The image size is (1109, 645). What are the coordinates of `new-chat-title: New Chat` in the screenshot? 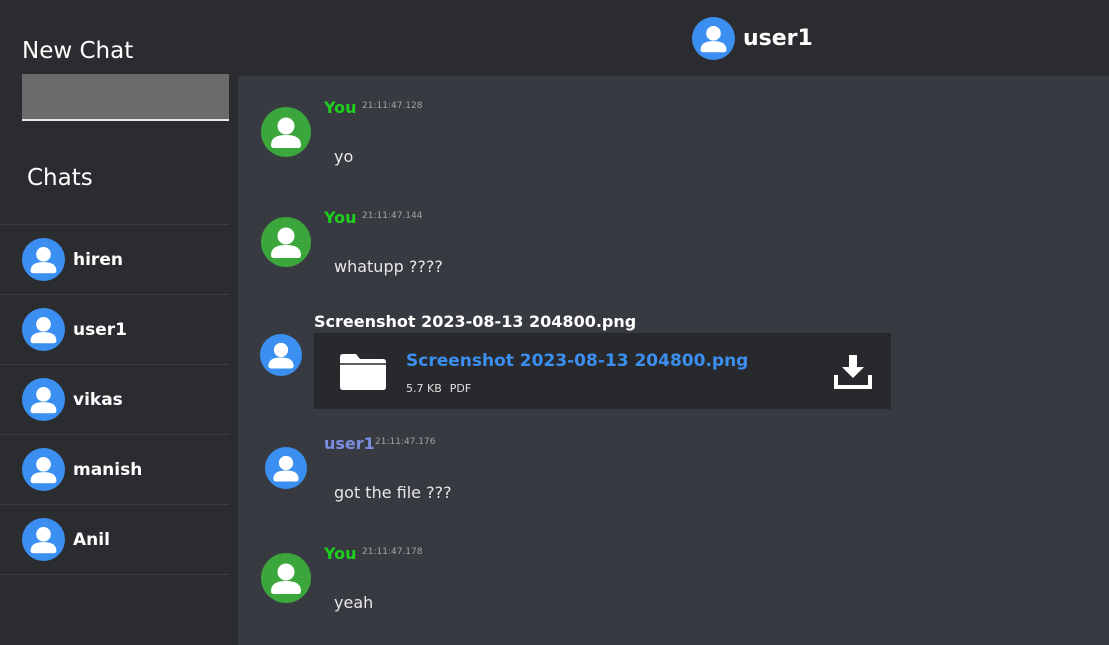 It's located at (78, 51).